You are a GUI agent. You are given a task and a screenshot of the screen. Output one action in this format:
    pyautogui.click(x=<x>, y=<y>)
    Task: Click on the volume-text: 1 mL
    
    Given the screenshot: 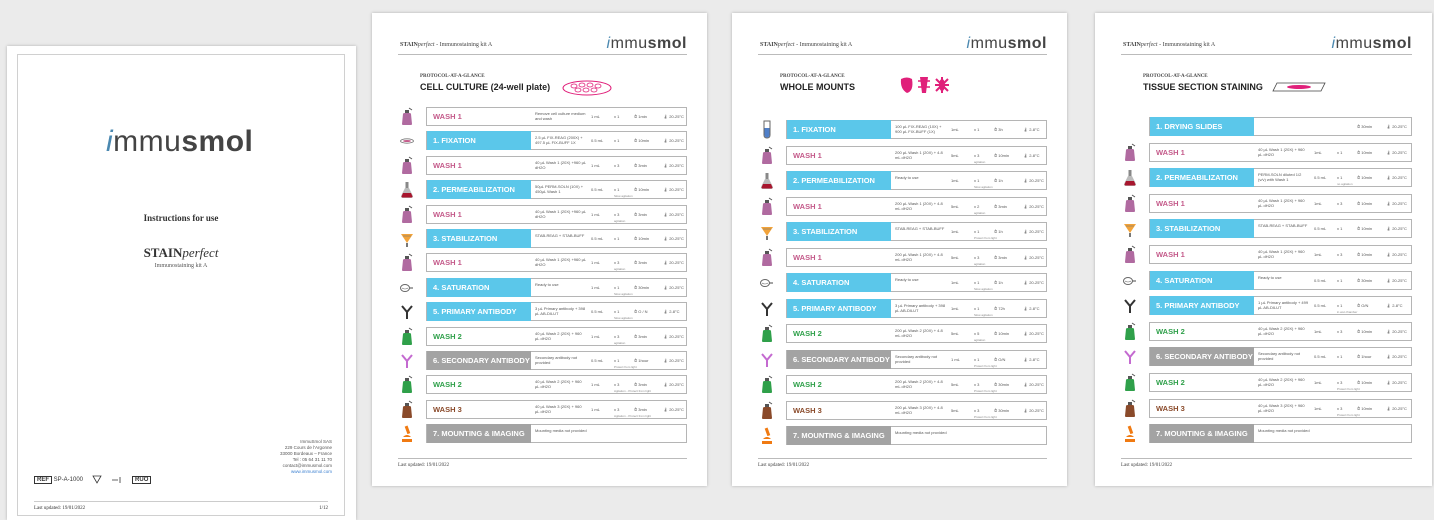 What is the action you would take?
    pyautogui.click(x=595, y=336)
    